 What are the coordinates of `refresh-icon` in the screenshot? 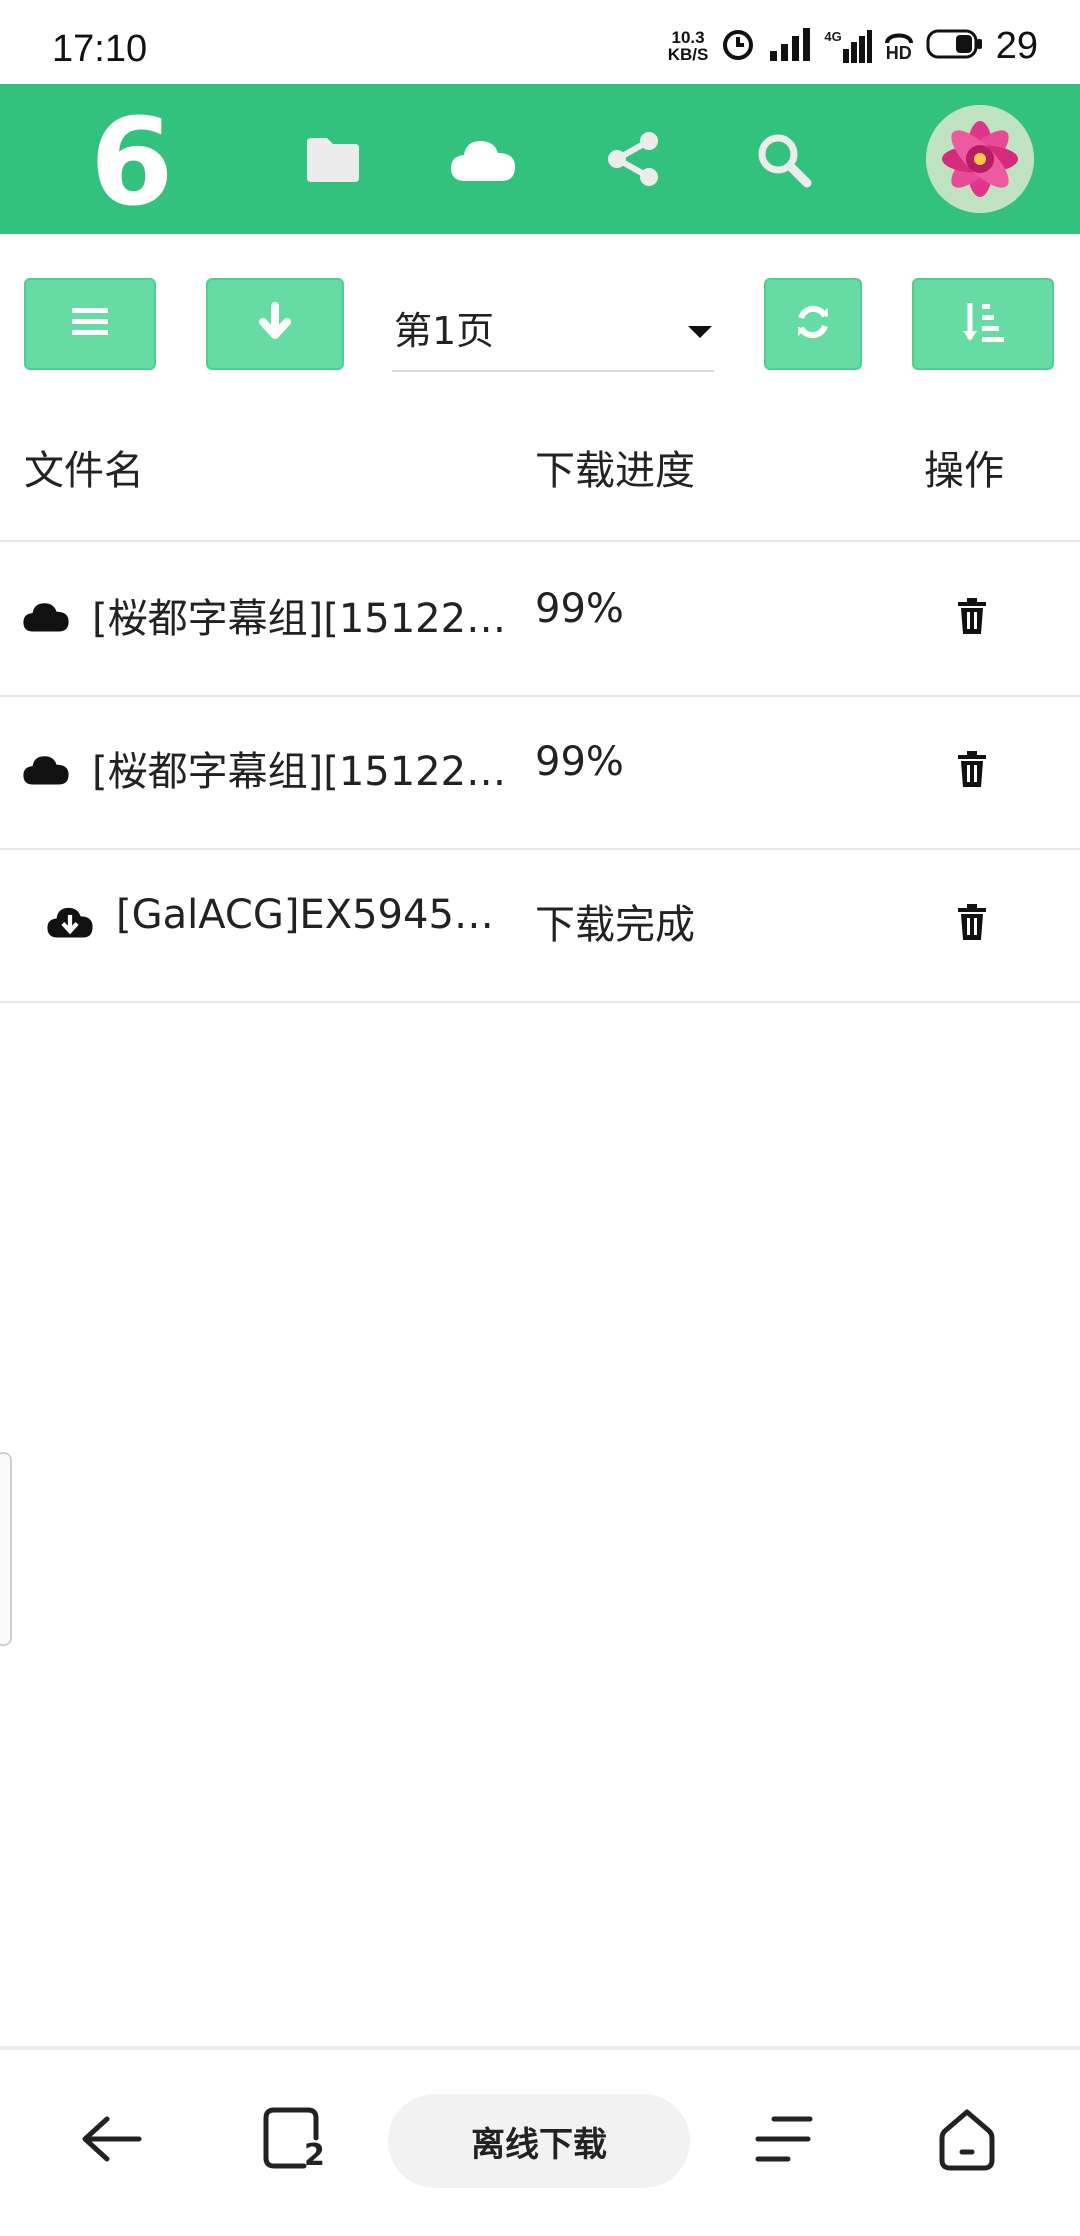 It's located at (813, 324).